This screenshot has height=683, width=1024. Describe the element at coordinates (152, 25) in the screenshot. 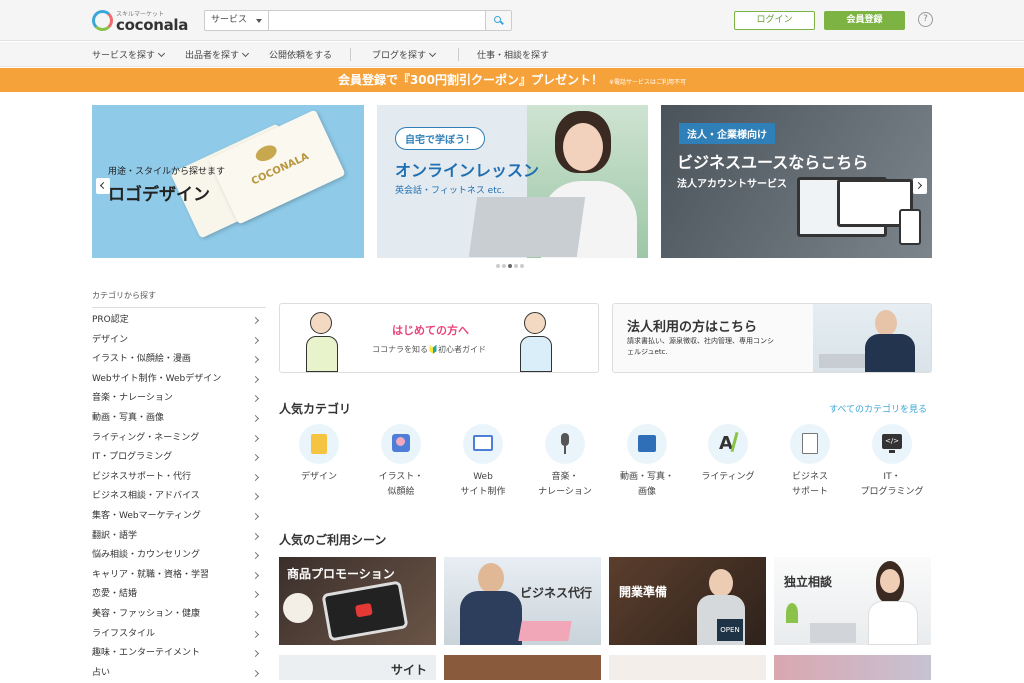

I see `logo-name: coconala` at that location.